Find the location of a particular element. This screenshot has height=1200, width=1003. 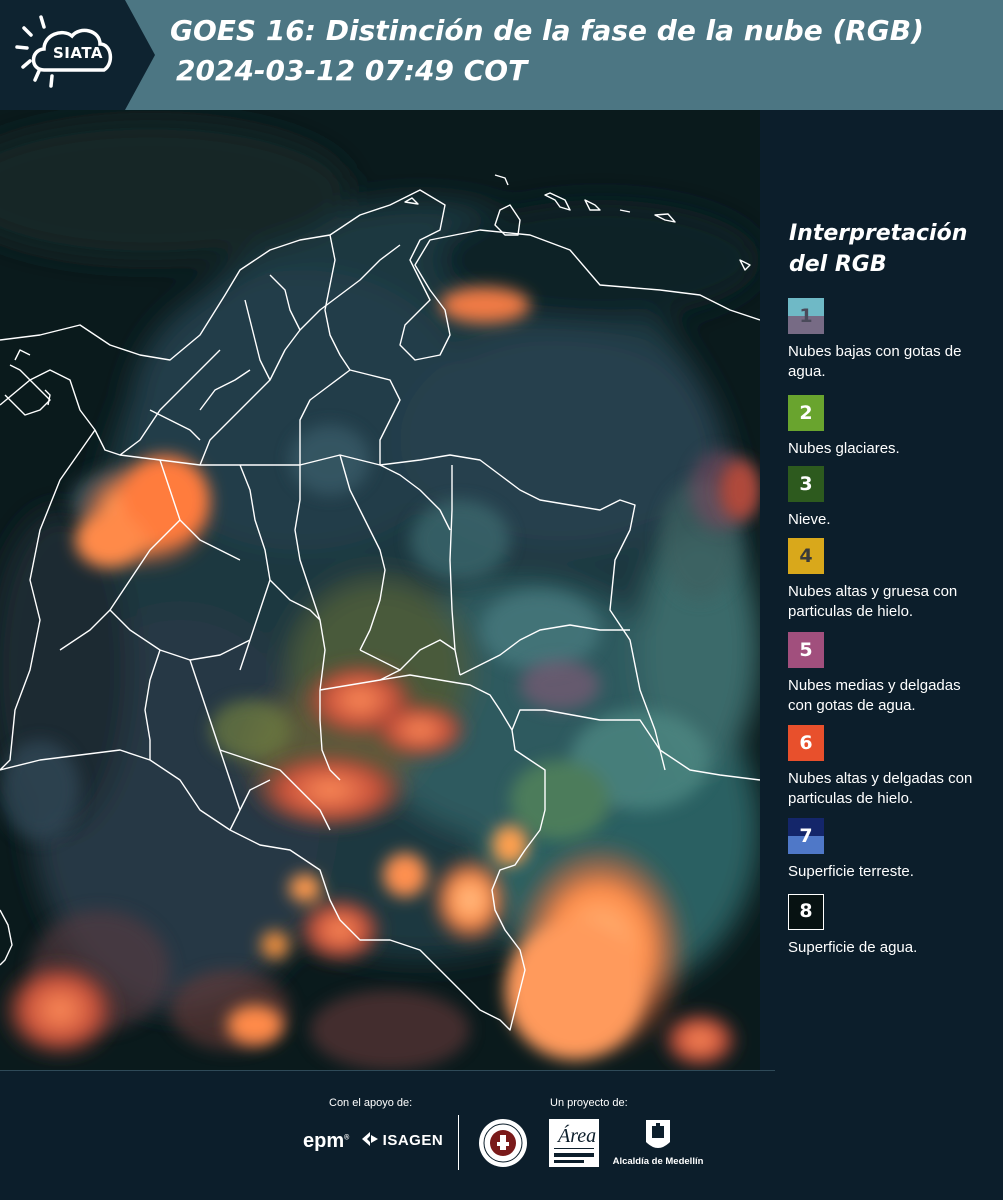

alcaldia-medellin-logo: Alcaldía de Medellín is located at coordinates (658, 1144).